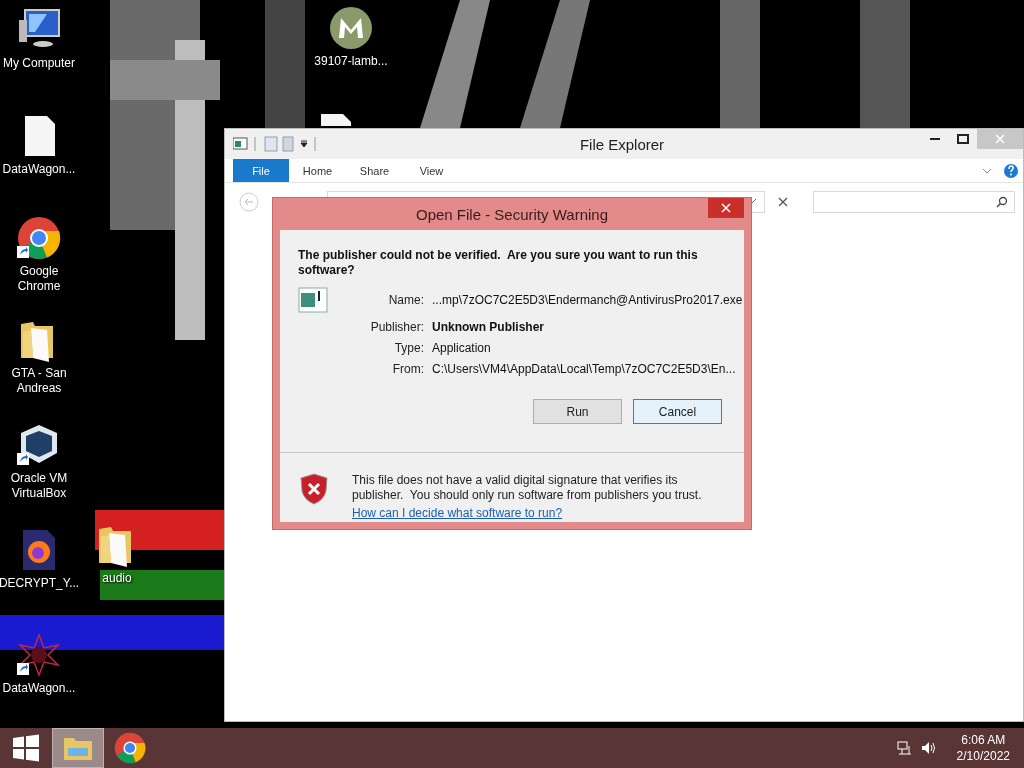  I want to click on detail-label: Publisher:, so click(397, 327).